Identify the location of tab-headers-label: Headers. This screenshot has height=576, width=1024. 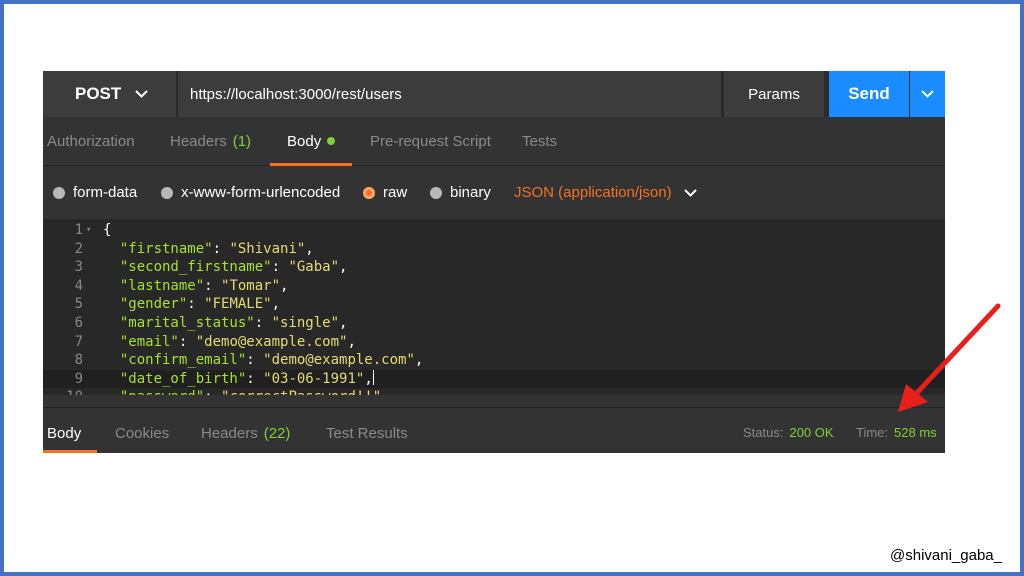
(198, 141).